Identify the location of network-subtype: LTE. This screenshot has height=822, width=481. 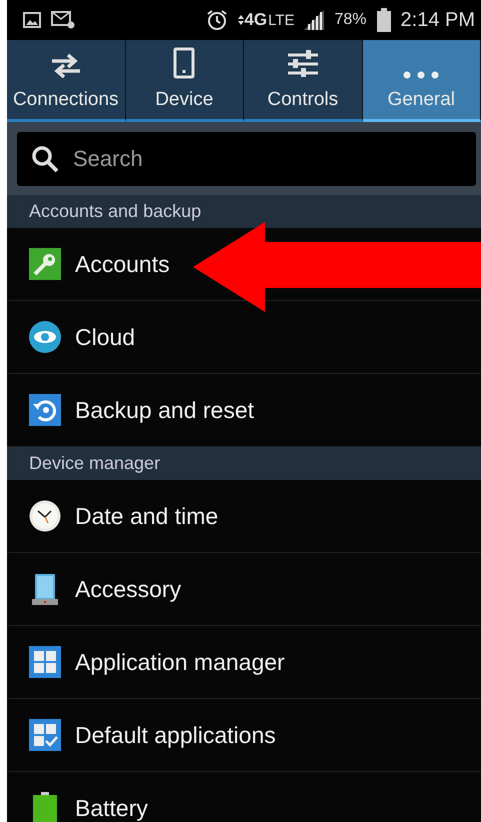
(281, 20).